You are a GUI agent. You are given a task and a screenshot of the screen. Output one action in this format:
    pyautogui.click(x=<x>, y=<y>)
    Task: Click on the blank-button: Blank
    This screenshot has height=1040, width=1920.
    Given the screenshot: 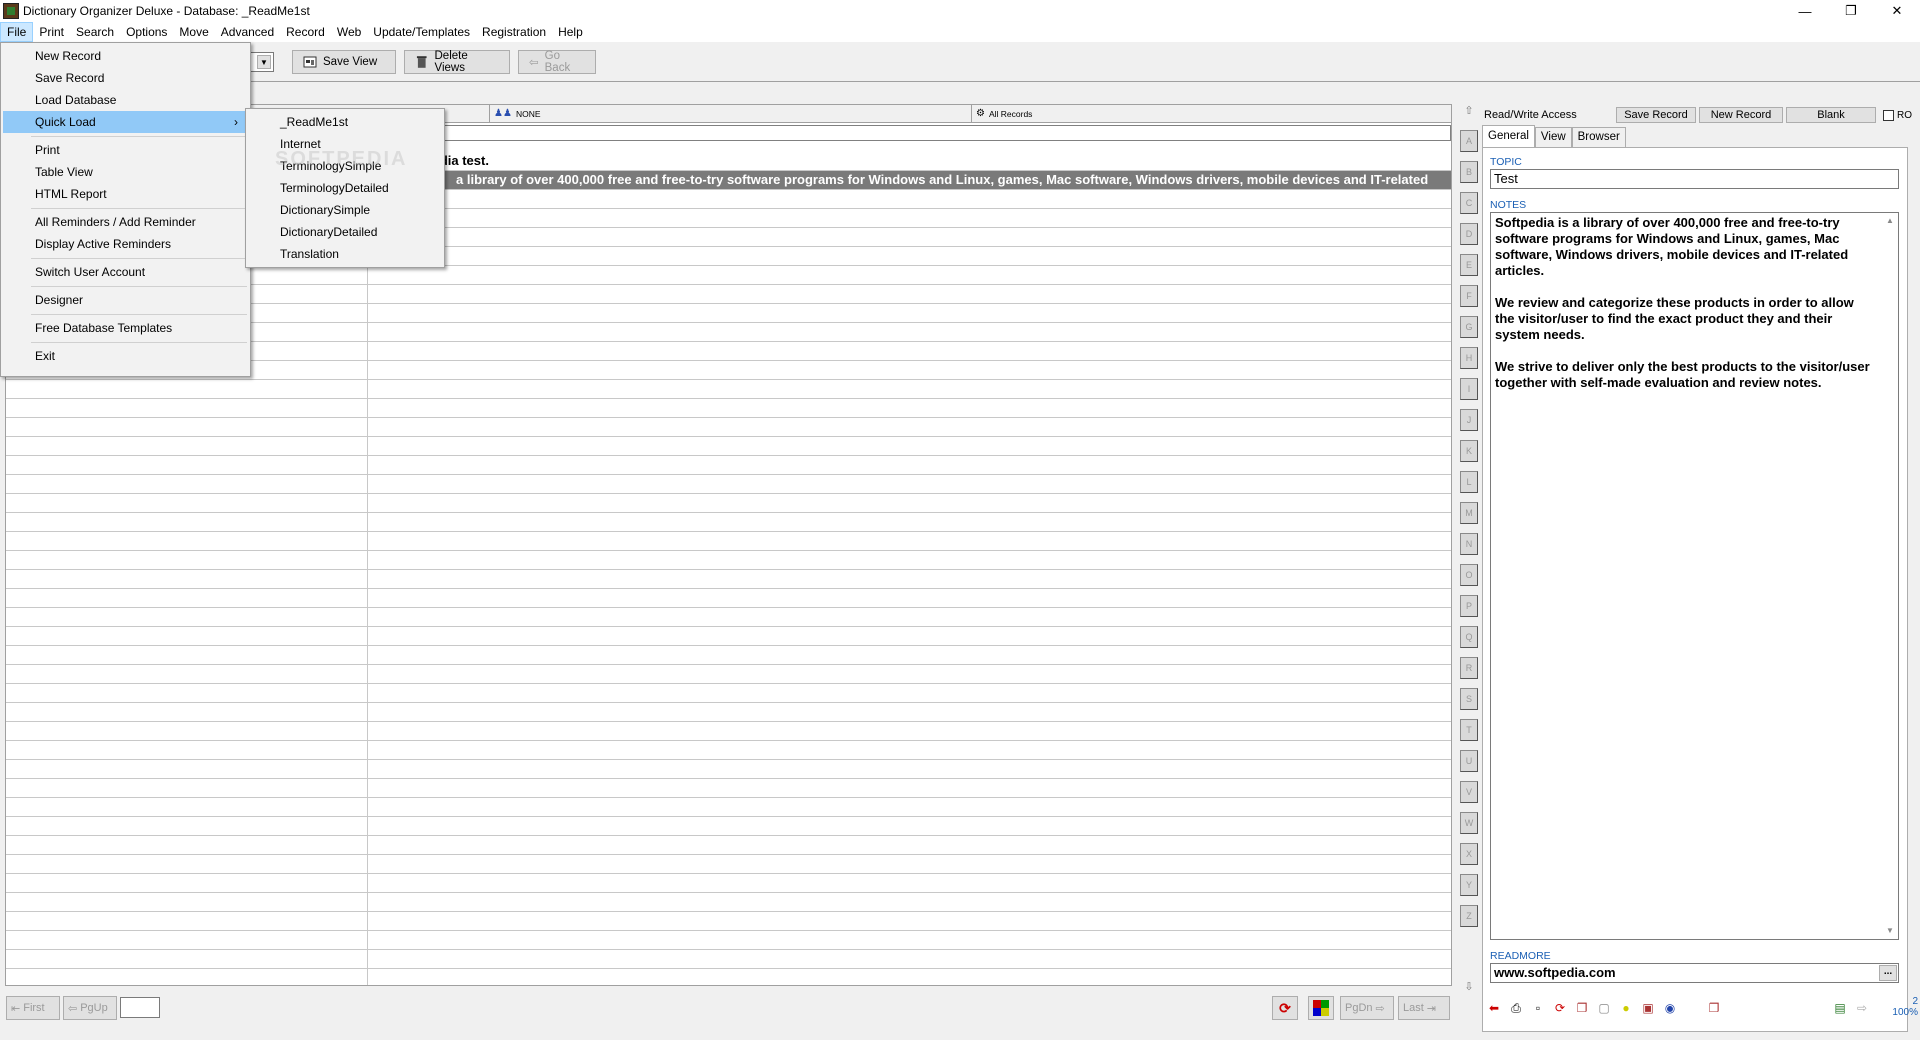 What is the action you would take?
    pyautogui.click(x=1831, y=115)
    